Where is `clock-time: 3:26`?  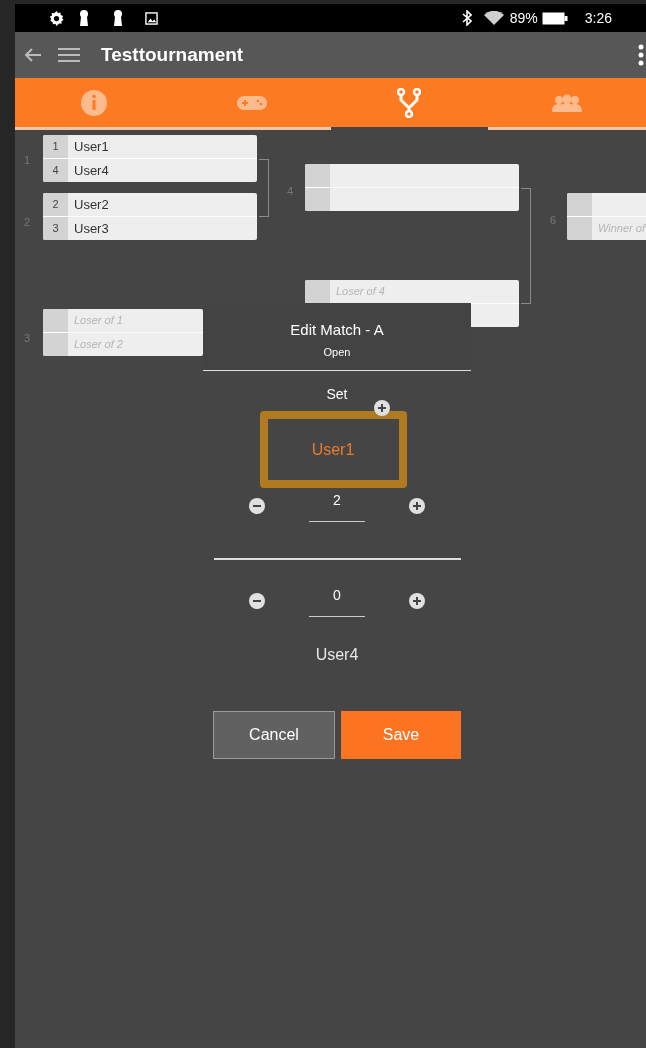
clock-time: 3:26 is located at coordinates (598, 18).